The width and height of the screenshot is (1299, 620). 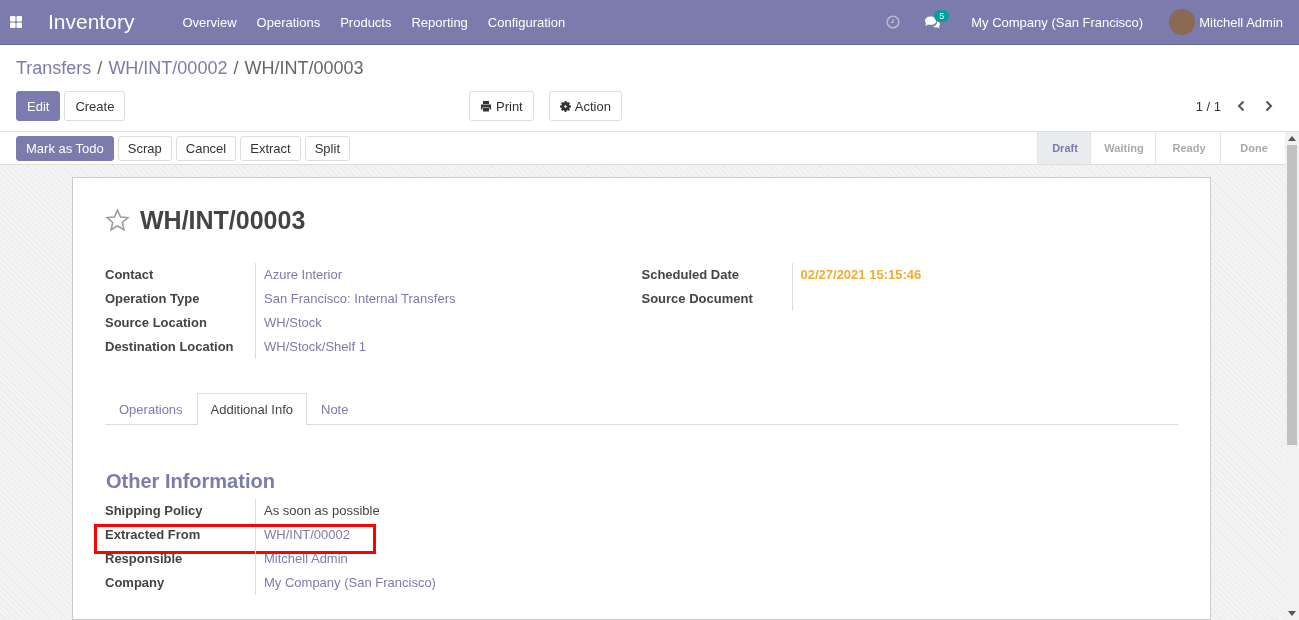 What do you see at coordinates (16, 22) in the screenshot?
I see `apps-grid-icon` at bounding box center [16, 22].